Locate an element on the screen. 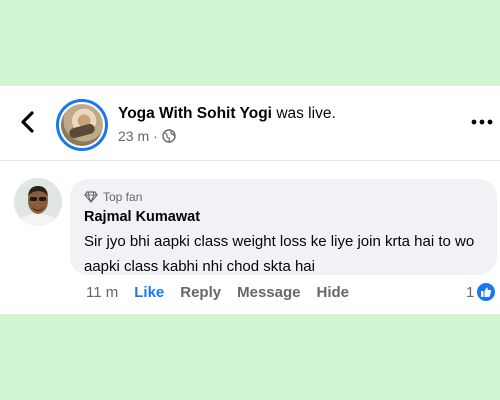 The width and height of the screenshot is (500, 400). post-meta: 23 m · is located at coordinates (147, 136).